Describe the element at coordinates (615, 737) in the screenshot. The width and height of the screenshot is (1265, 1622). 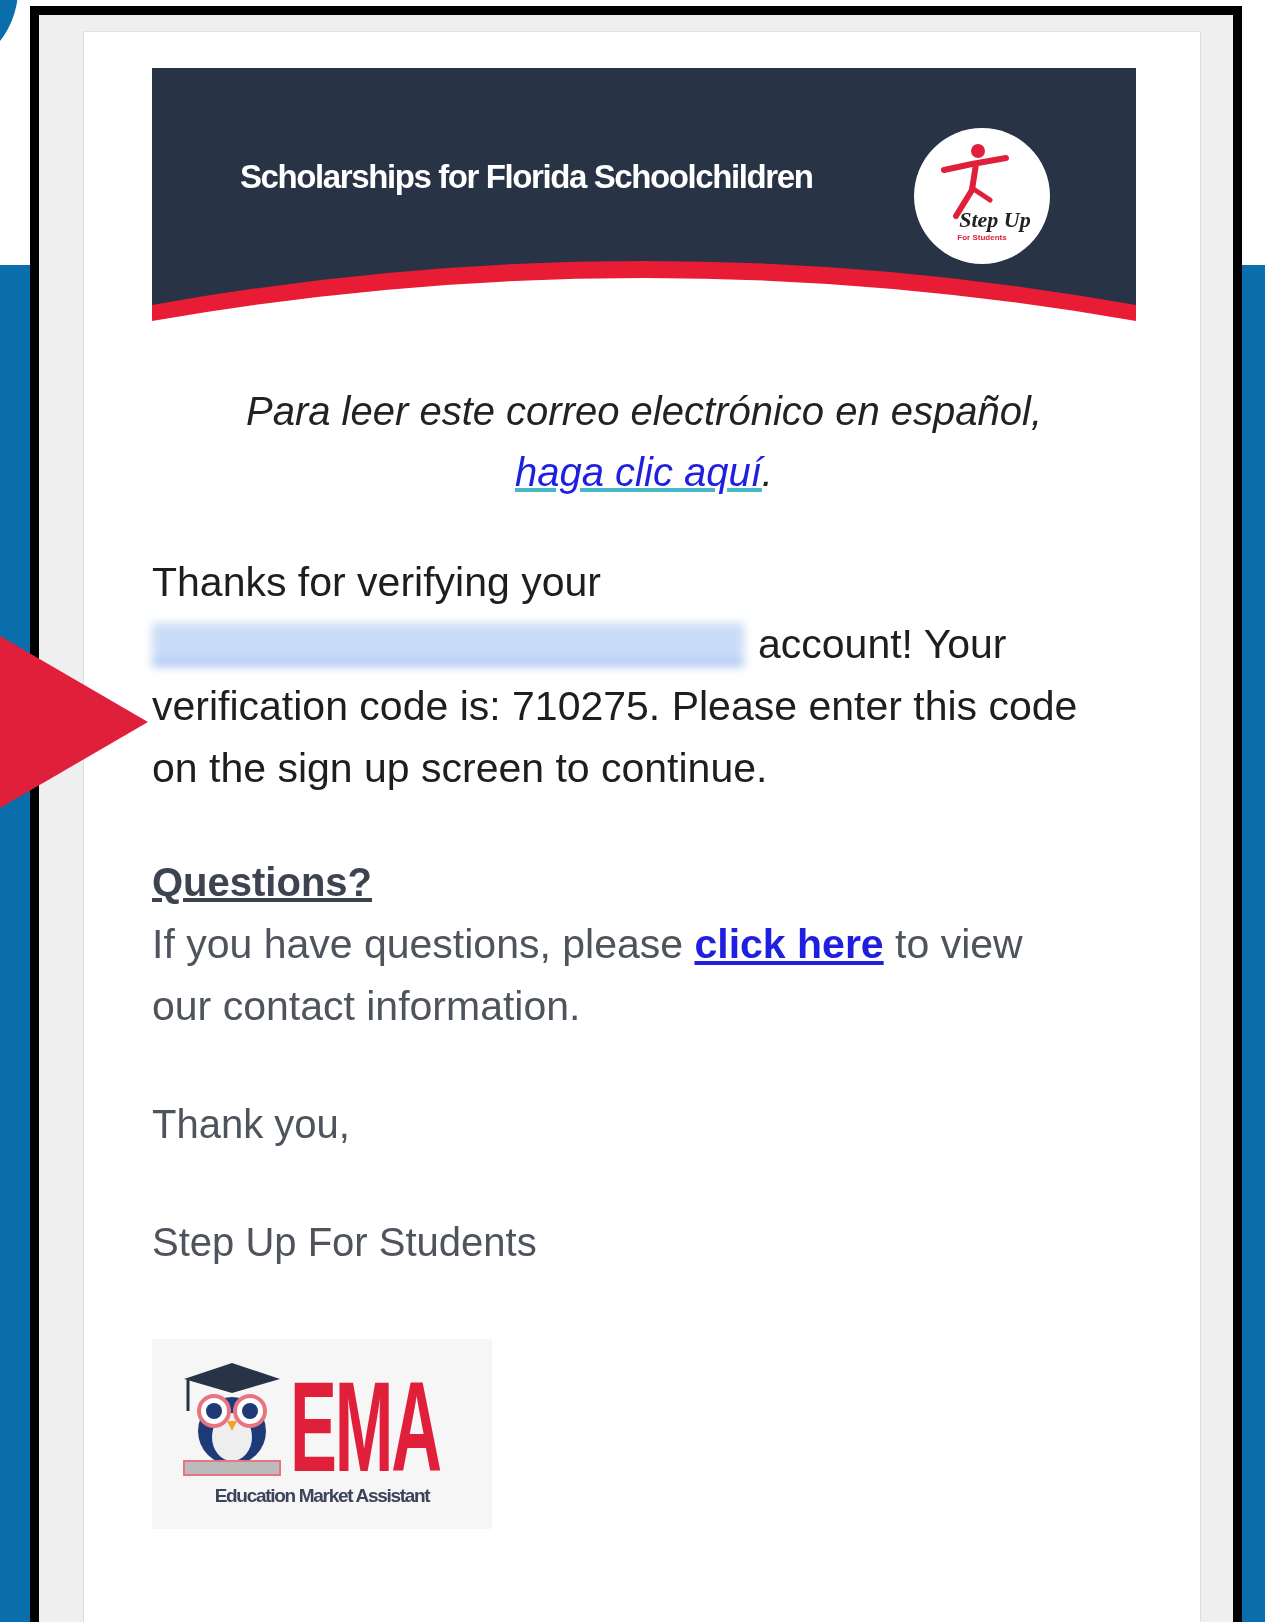
I see `verification-message: verification code is: 710275. Please enter this code on the sign up screen to continue.` at that location.